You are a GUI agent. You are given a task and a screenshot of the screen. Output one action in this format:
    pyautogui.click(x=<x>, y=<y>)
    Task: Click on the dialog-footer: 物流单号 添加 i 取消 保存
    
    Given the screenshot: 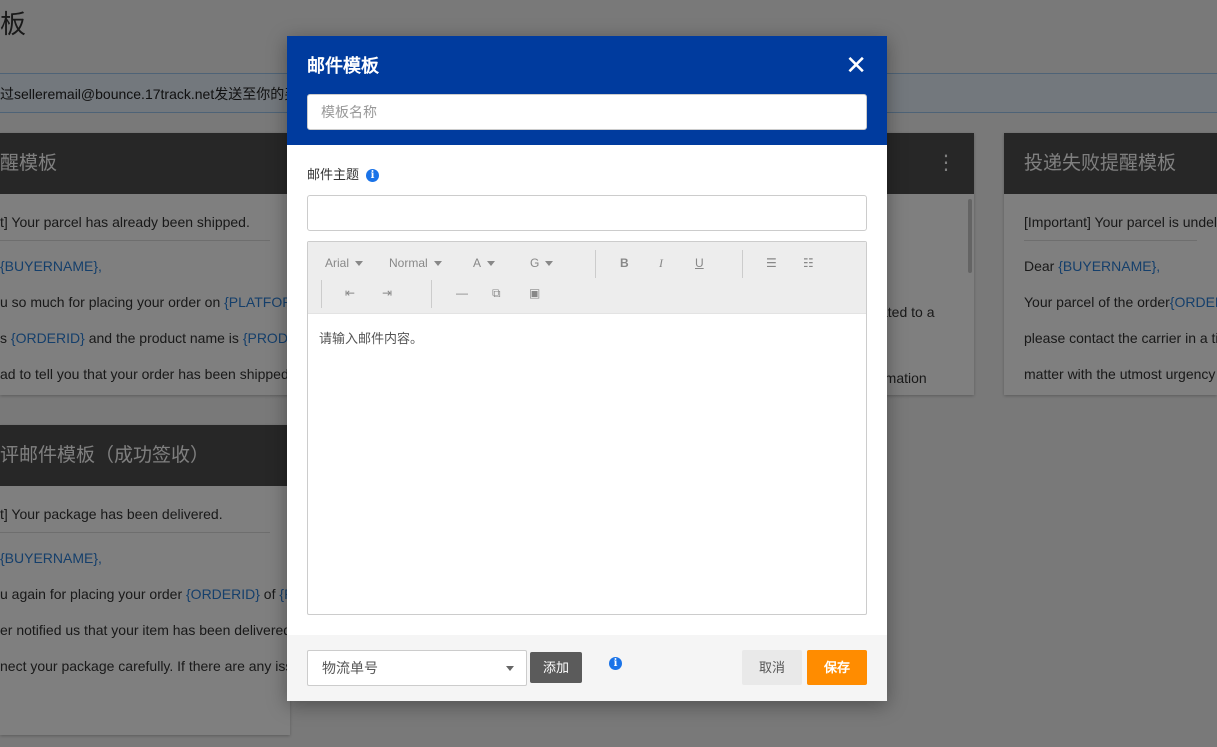 What is the action you would take?
    pyautogui.click(x=587, y=668)
    